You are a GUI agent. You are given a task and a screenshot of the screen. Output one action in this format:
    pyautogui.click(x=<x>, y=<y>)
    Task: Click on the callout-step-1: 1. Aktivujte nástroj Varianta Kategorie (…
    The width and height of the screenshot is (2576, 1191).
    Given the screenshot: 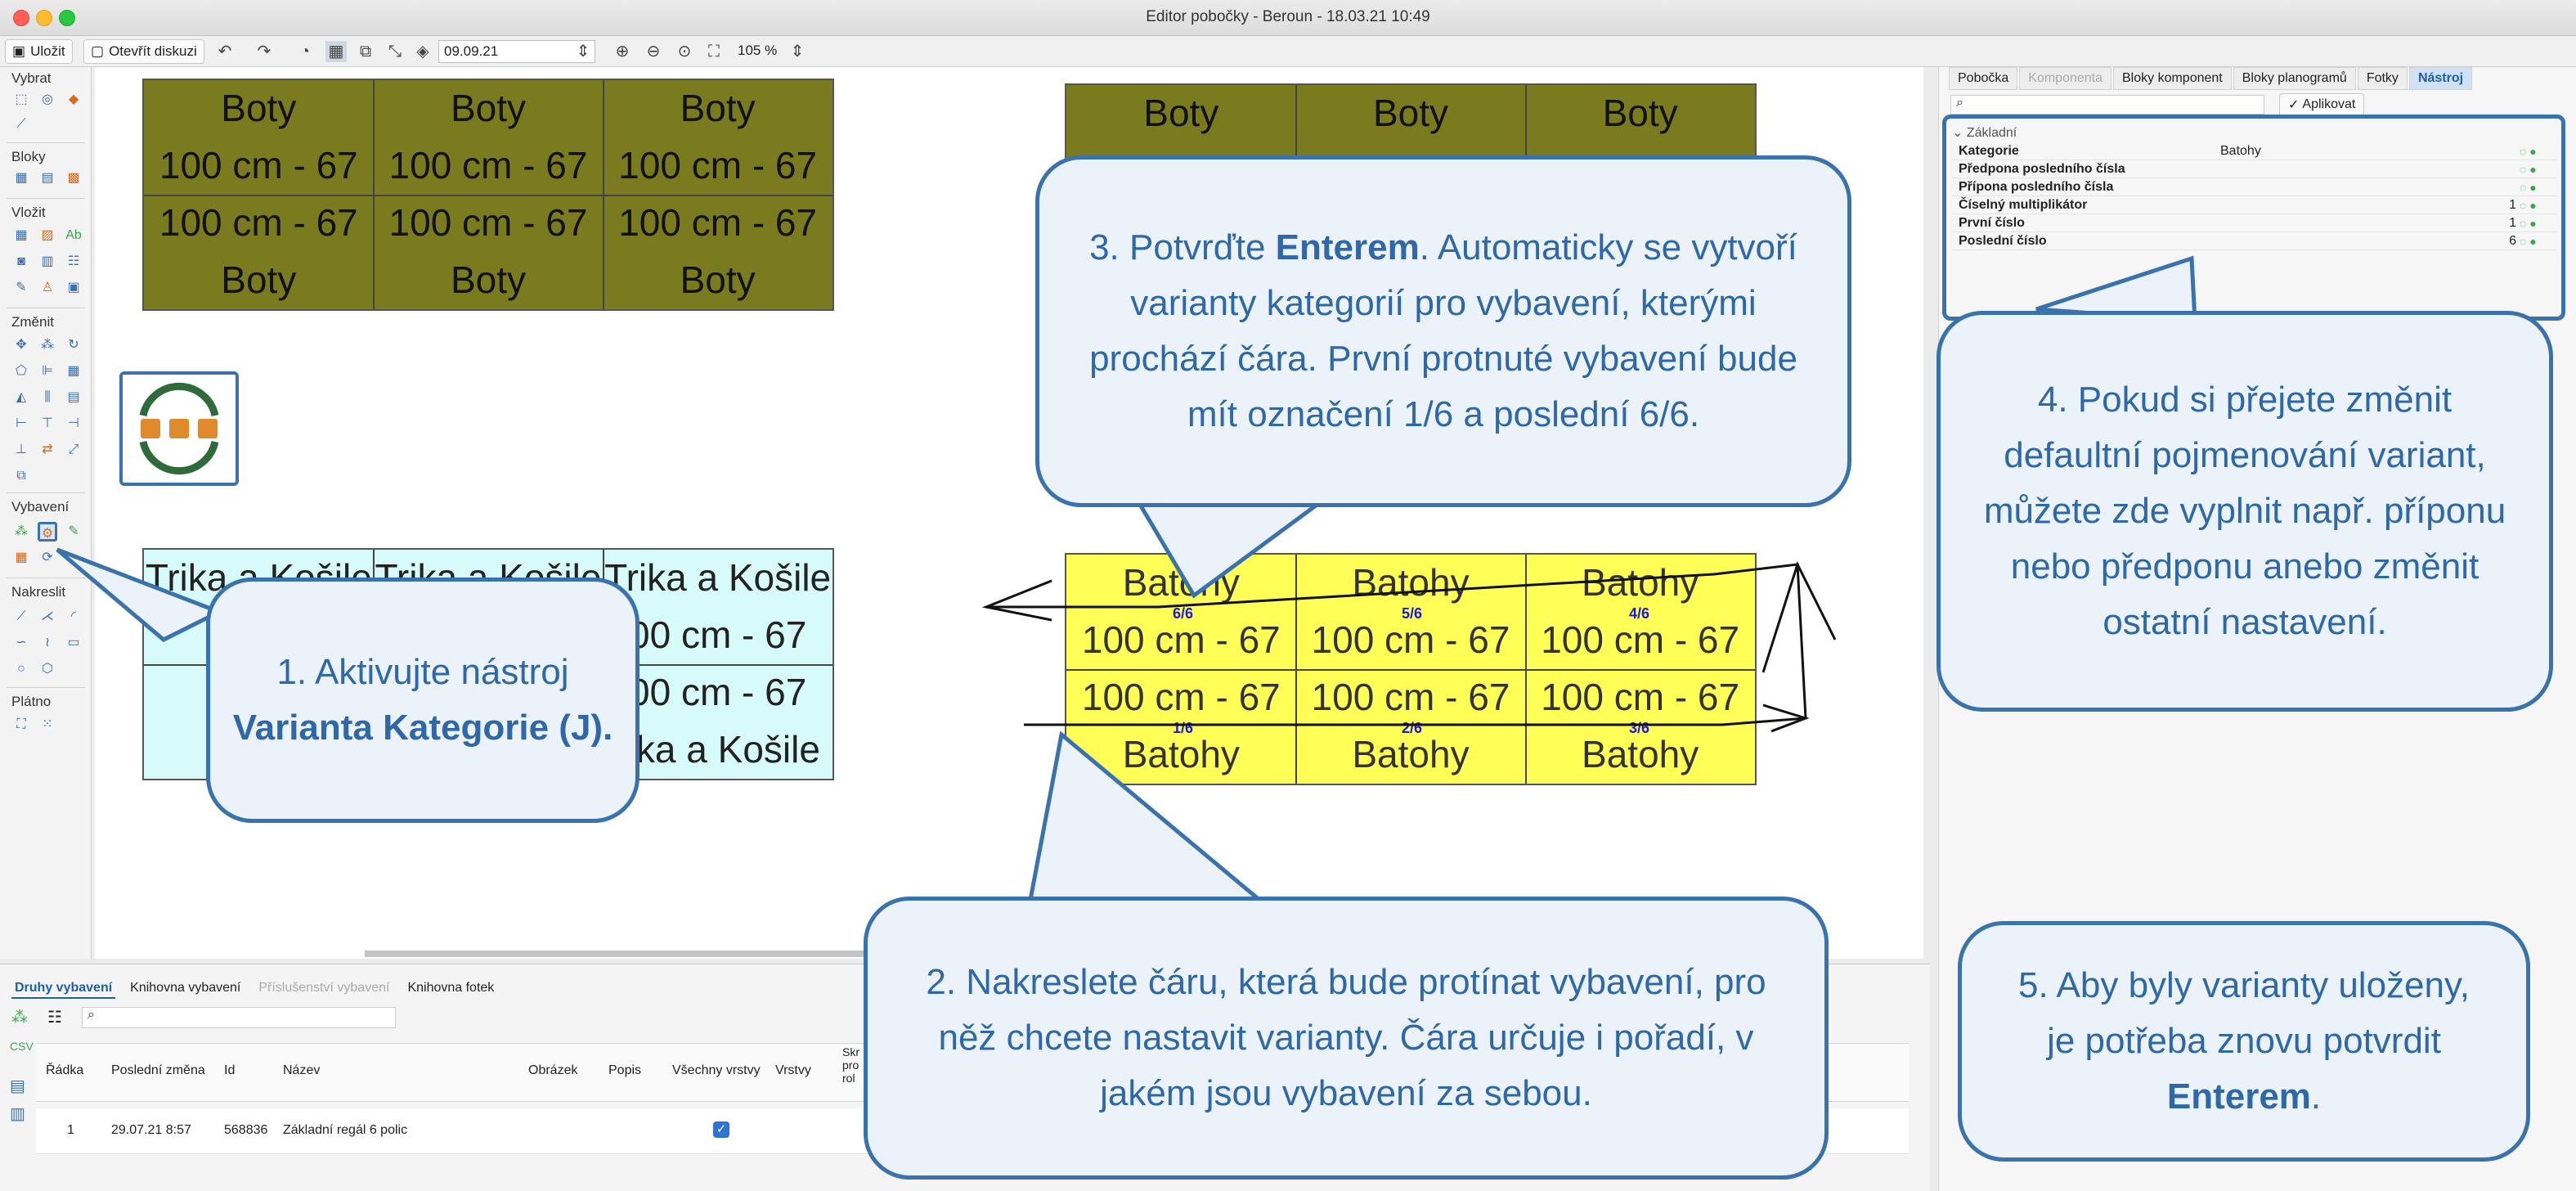 What is the action you would take?
    pyautogui.click(x=423, y=700)
    